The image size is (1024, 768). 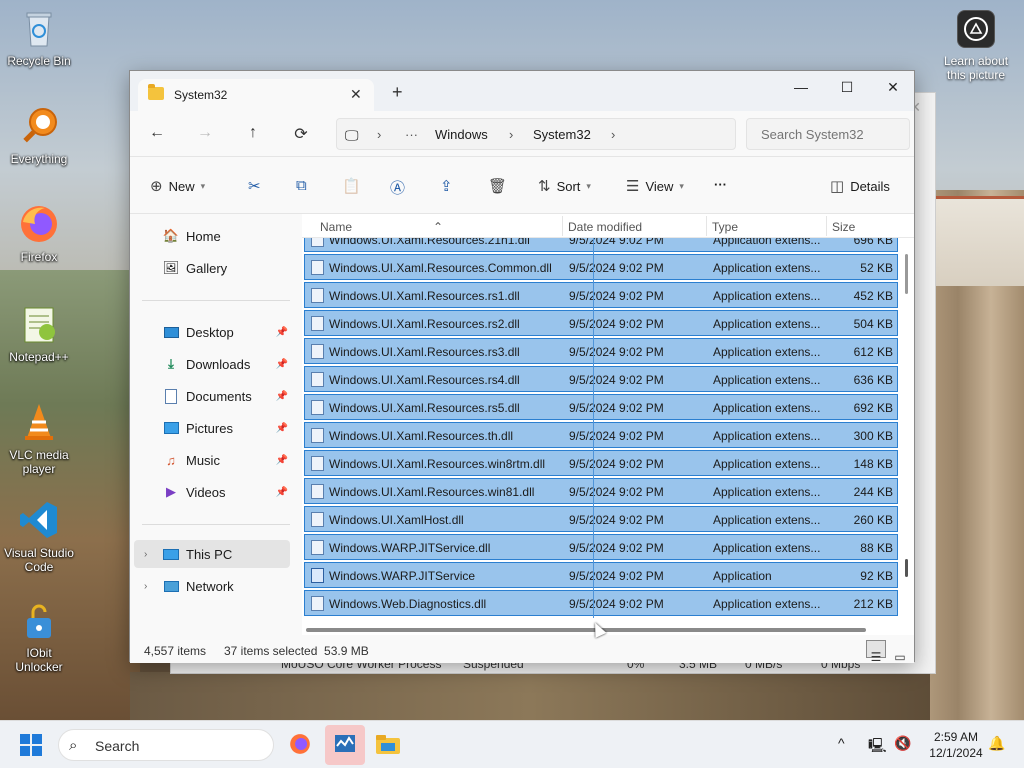 I want to click on title-bar: System32 ✕ + — ☐ ✕, so click(x=522, y=91).